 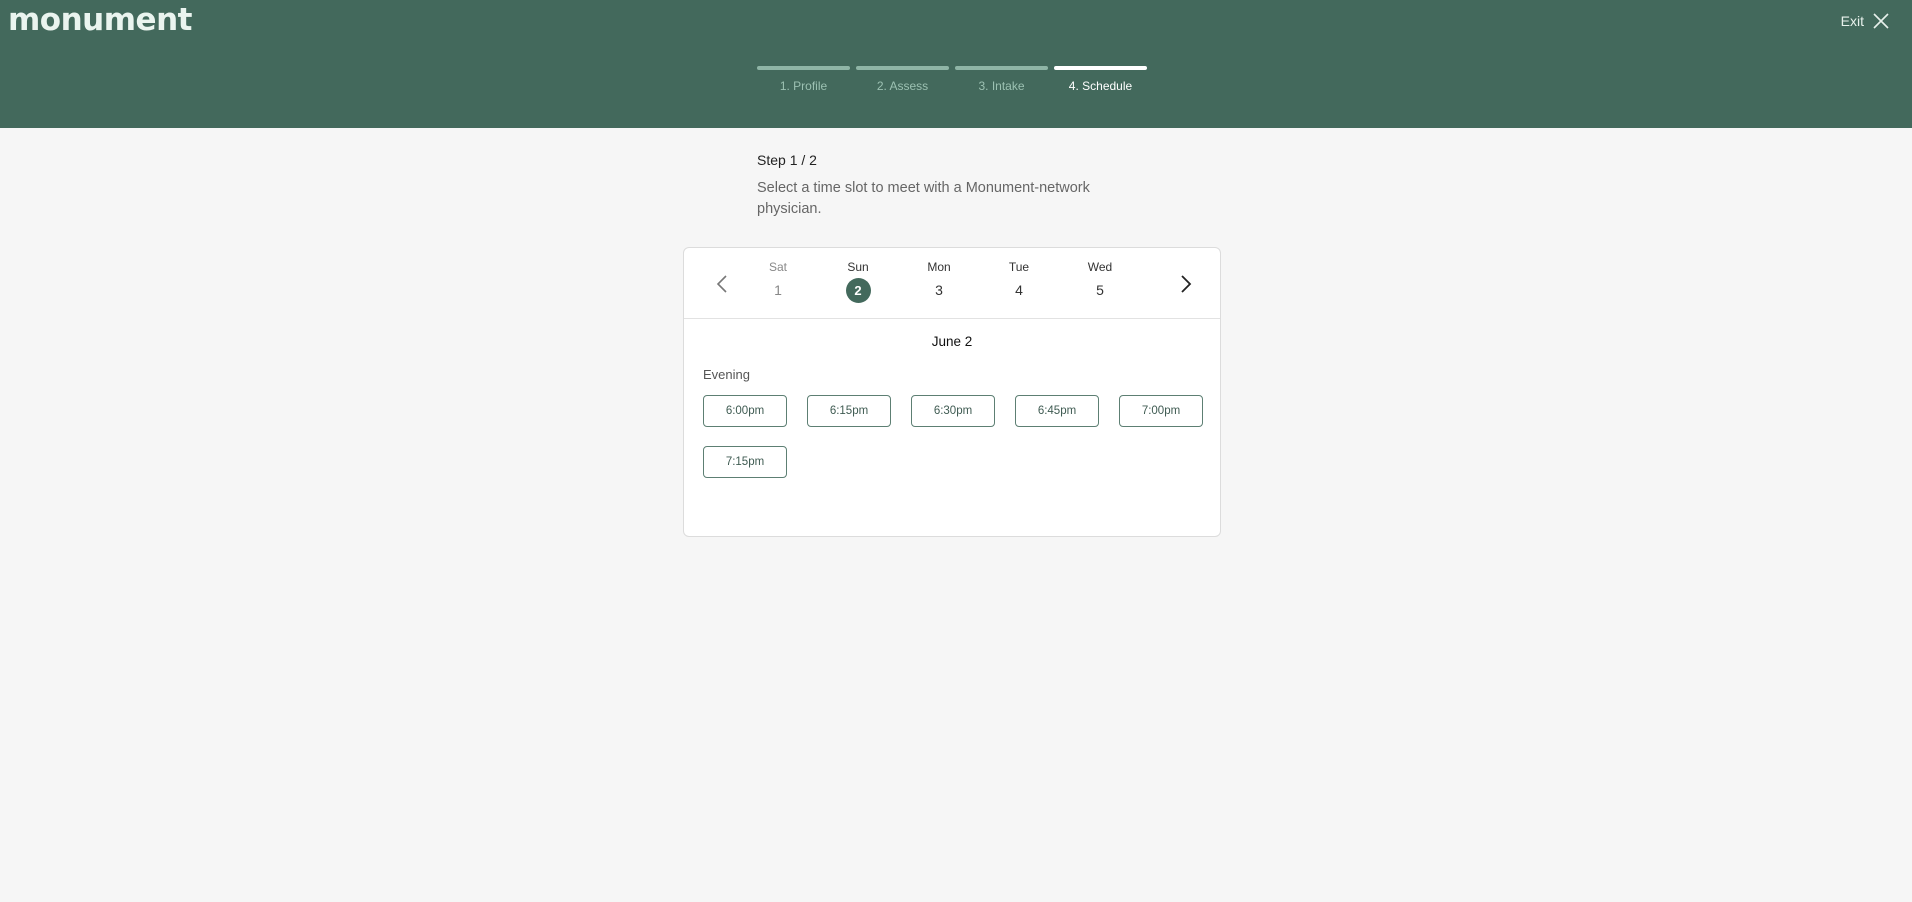 What do you see at coordinates (1019, 267) in the screenshot?
I see `day-name: Tue` at bounding box center [1019, 267].